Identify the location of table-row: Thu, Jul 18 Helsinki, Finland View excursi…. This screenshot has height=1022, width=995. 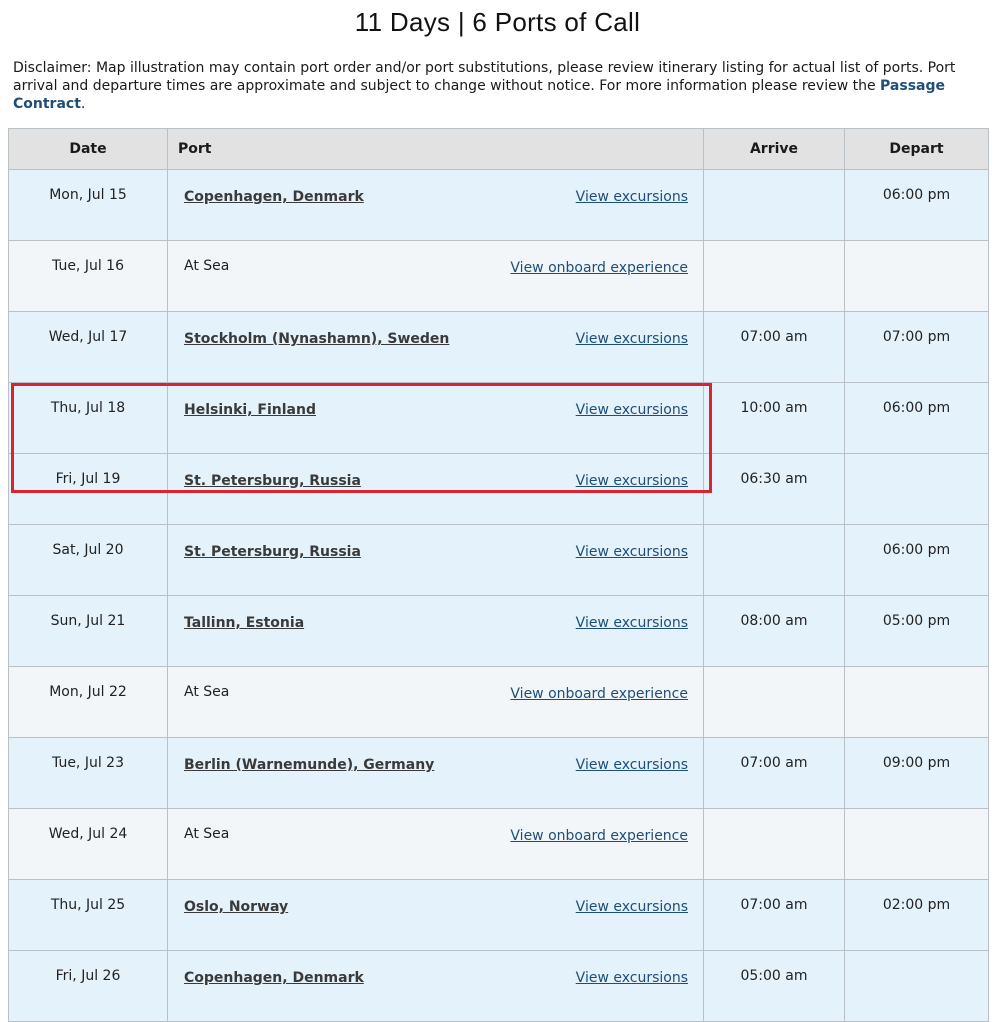
(498, 418).